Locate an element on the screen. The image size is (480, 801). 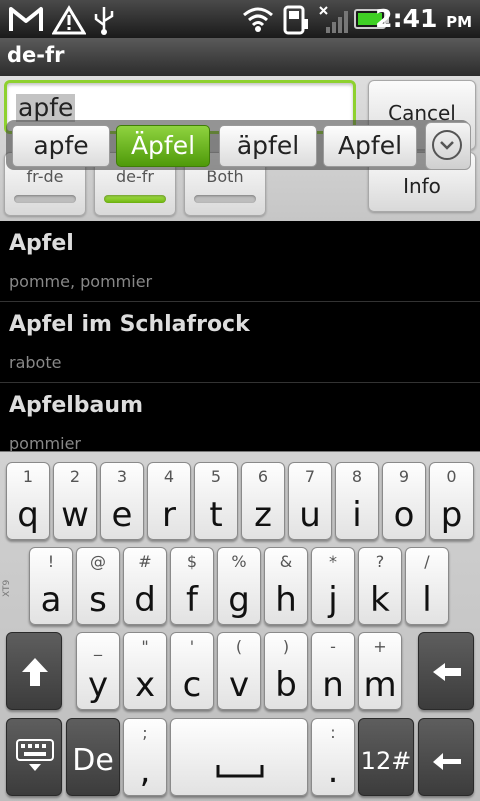
key-g: % g is located at coordinates (239, 586).